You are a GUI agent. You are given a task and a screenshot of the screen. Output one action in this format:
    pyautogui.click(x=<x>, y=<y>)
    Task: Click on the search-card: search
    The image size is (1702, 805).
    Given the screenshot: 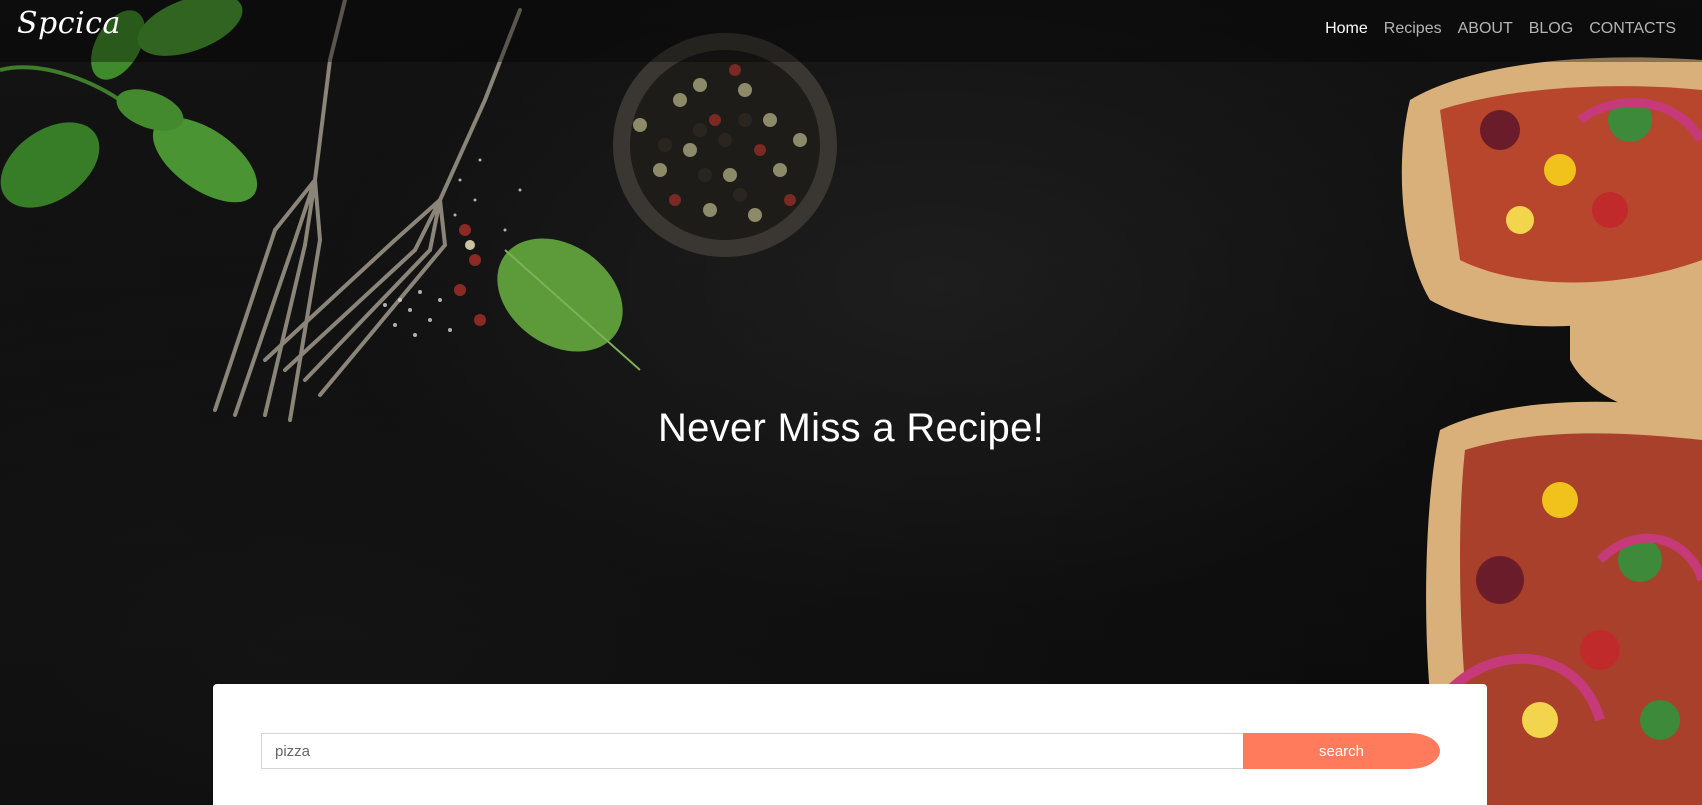 What is the action you would take?
    pyautogui.click(x=850, y=744)
    